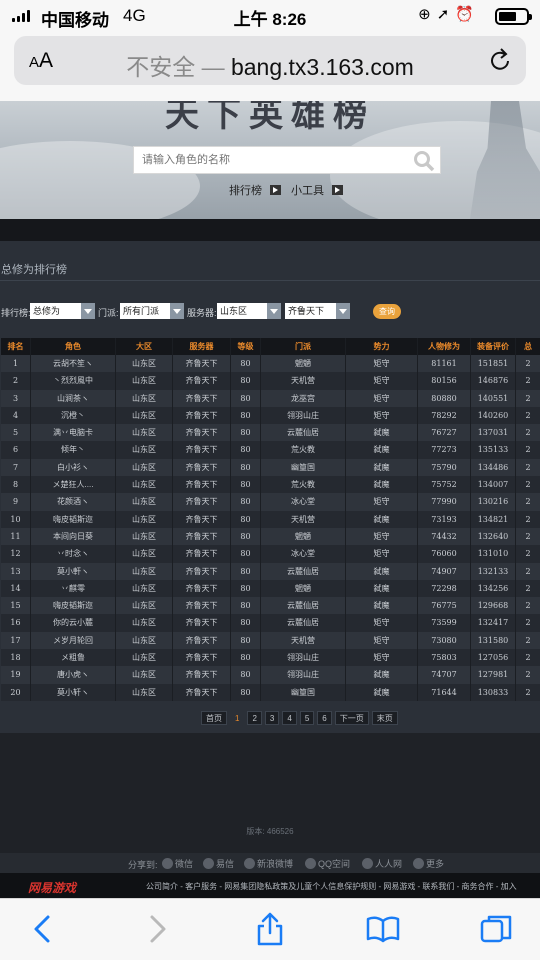 This screenshot has width=540, height=960. What do you see at coordinates (73, 675) in the screenshot?
I see `role-name-link: 唐小虎ヽ` at bounding box center [73, 675].